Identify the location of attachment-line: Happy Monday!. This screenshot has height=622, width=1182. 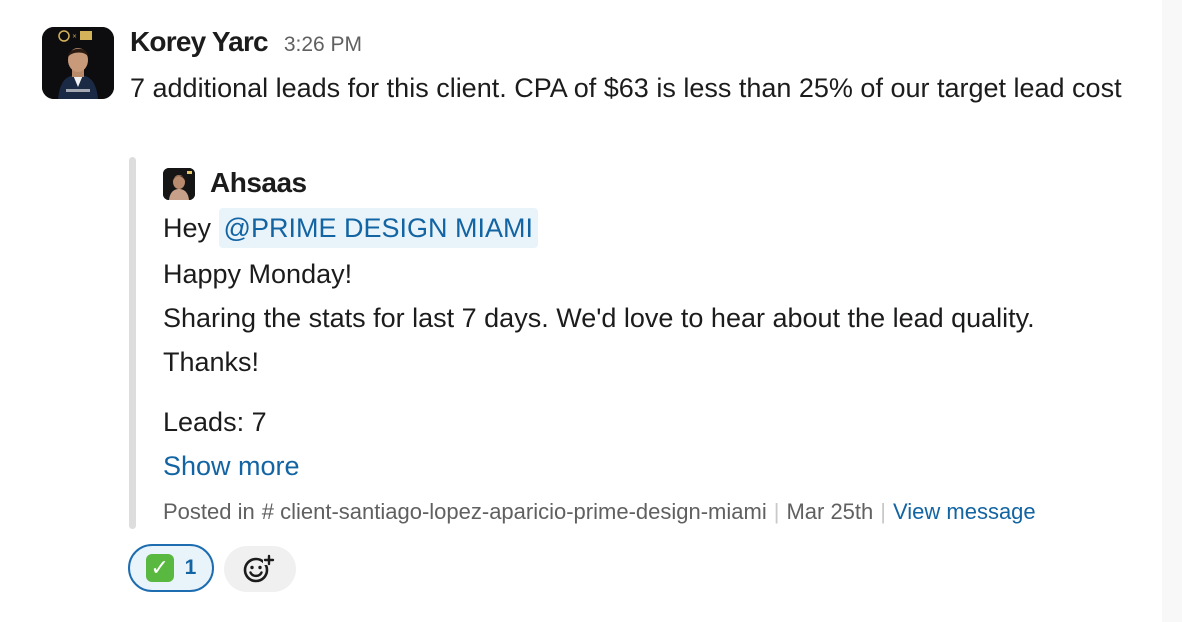
(258, 274).